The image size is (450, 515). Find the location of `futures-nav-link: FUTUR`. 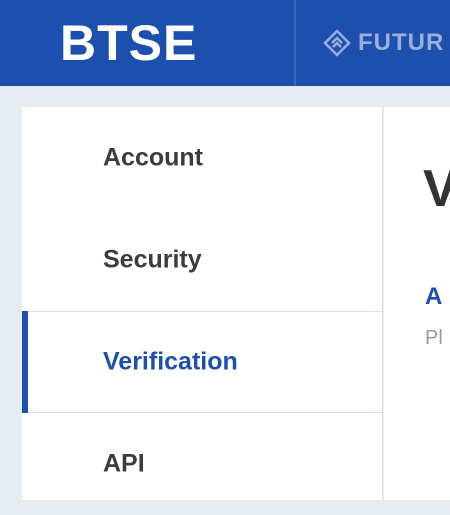

futures-nav-link: FUTUR is located at coordinates (383, 43).